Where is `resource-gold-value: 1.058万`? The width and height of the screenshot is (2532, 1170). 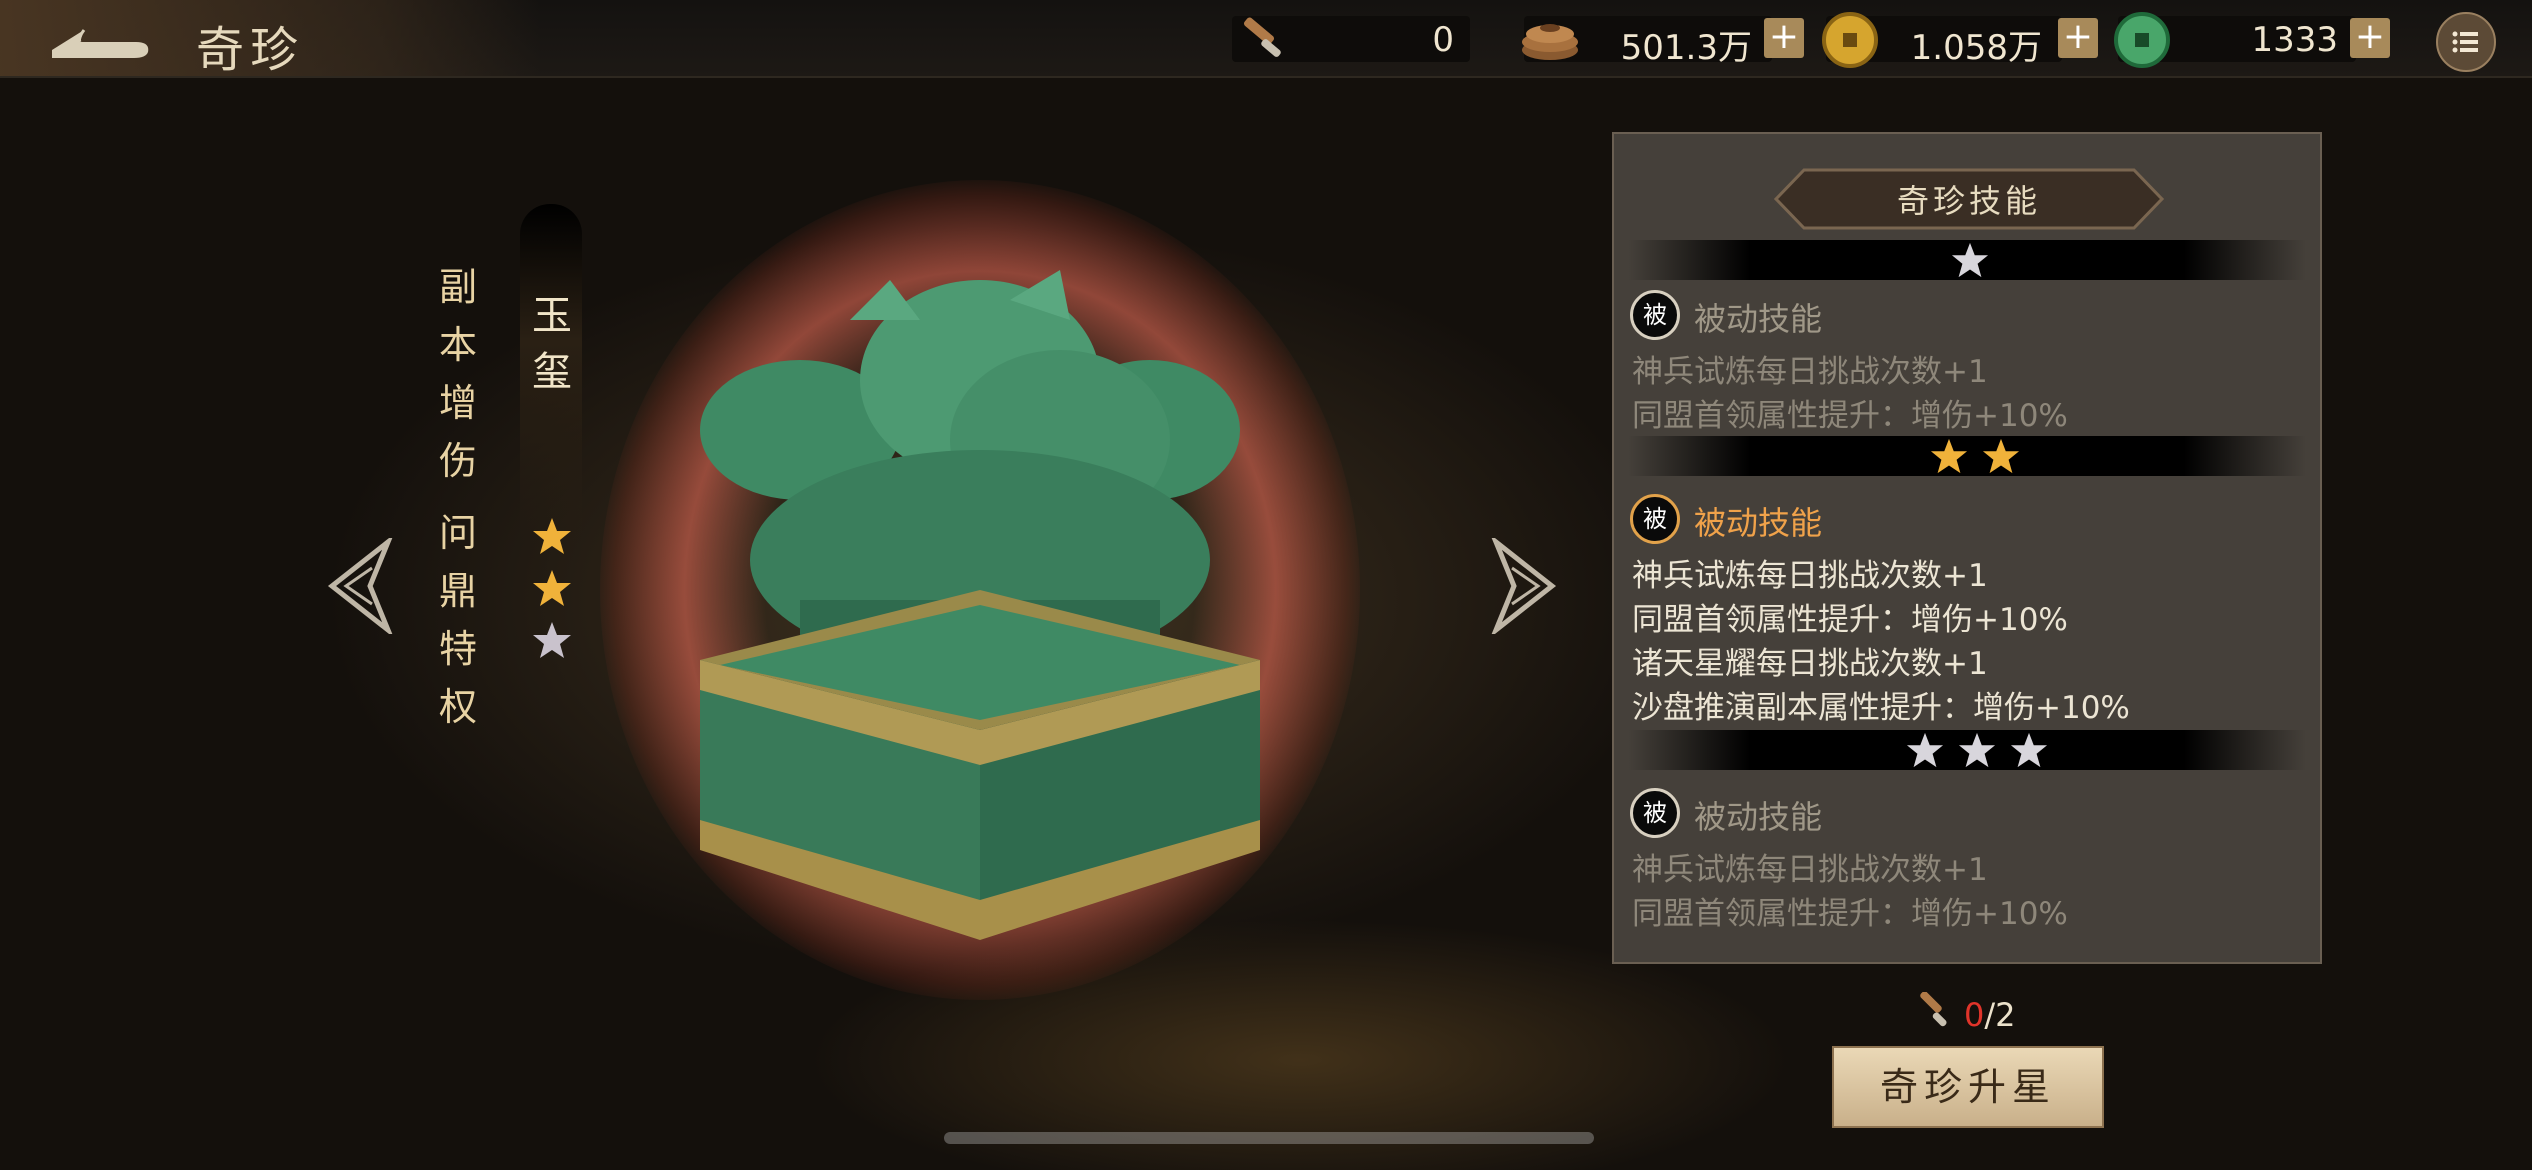 resource-gold-value: 1.058万 is located at coordinates (1976, 48).